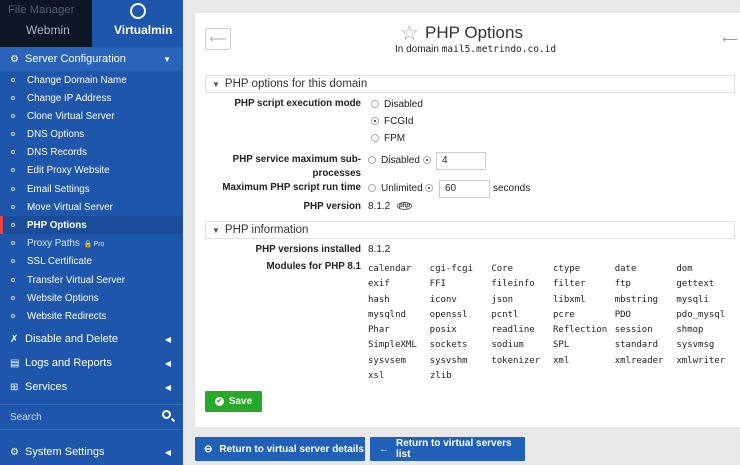 The image size is (740, 465). What do you see at coordinates (297, 103) in the screenshot?
I see `exec-mode-label: PHP script execution mode` at bounding box center [297, 103].